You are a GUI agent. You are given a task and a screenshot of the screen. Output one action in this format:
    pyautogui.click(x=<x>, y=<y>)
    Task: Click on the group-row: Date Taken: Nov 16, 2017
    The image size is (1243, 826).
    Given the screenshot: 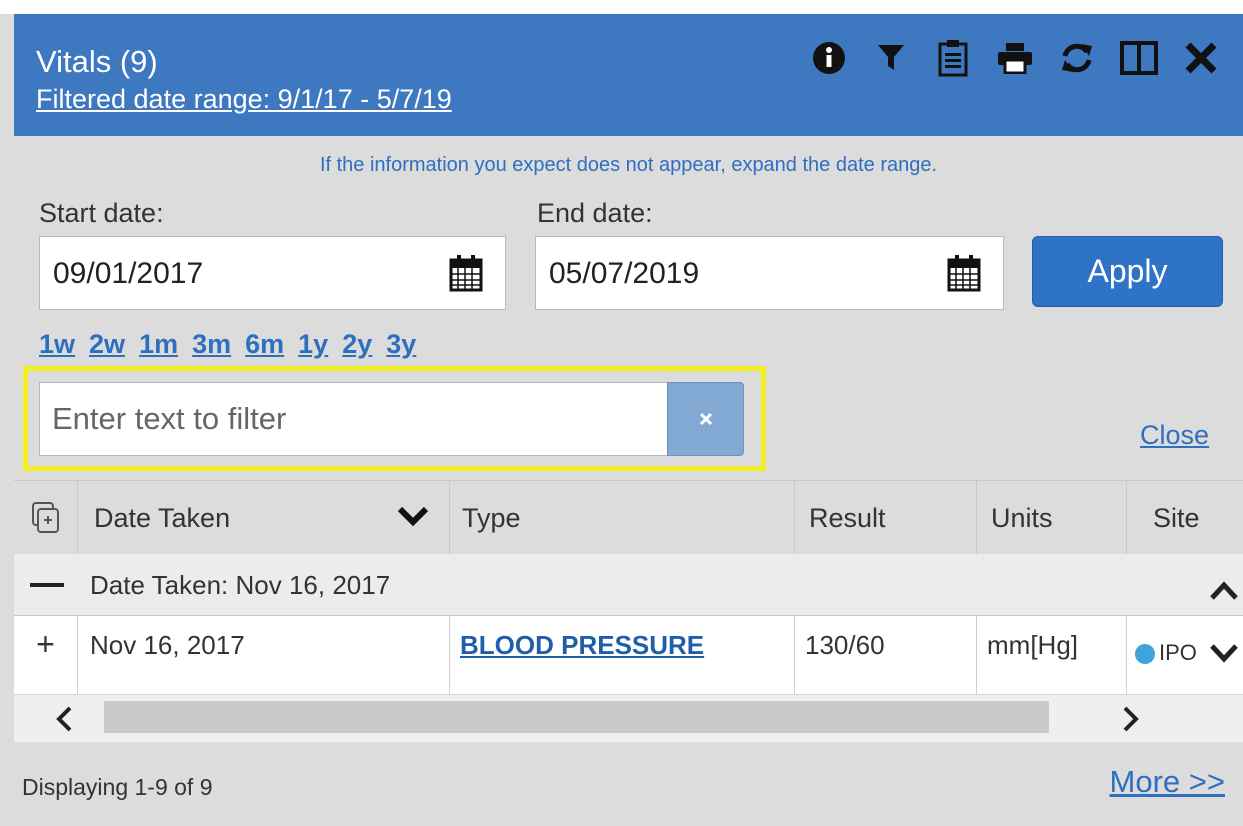 What is the action you would take?
    pyautogui.click(x=628, y=585)
    